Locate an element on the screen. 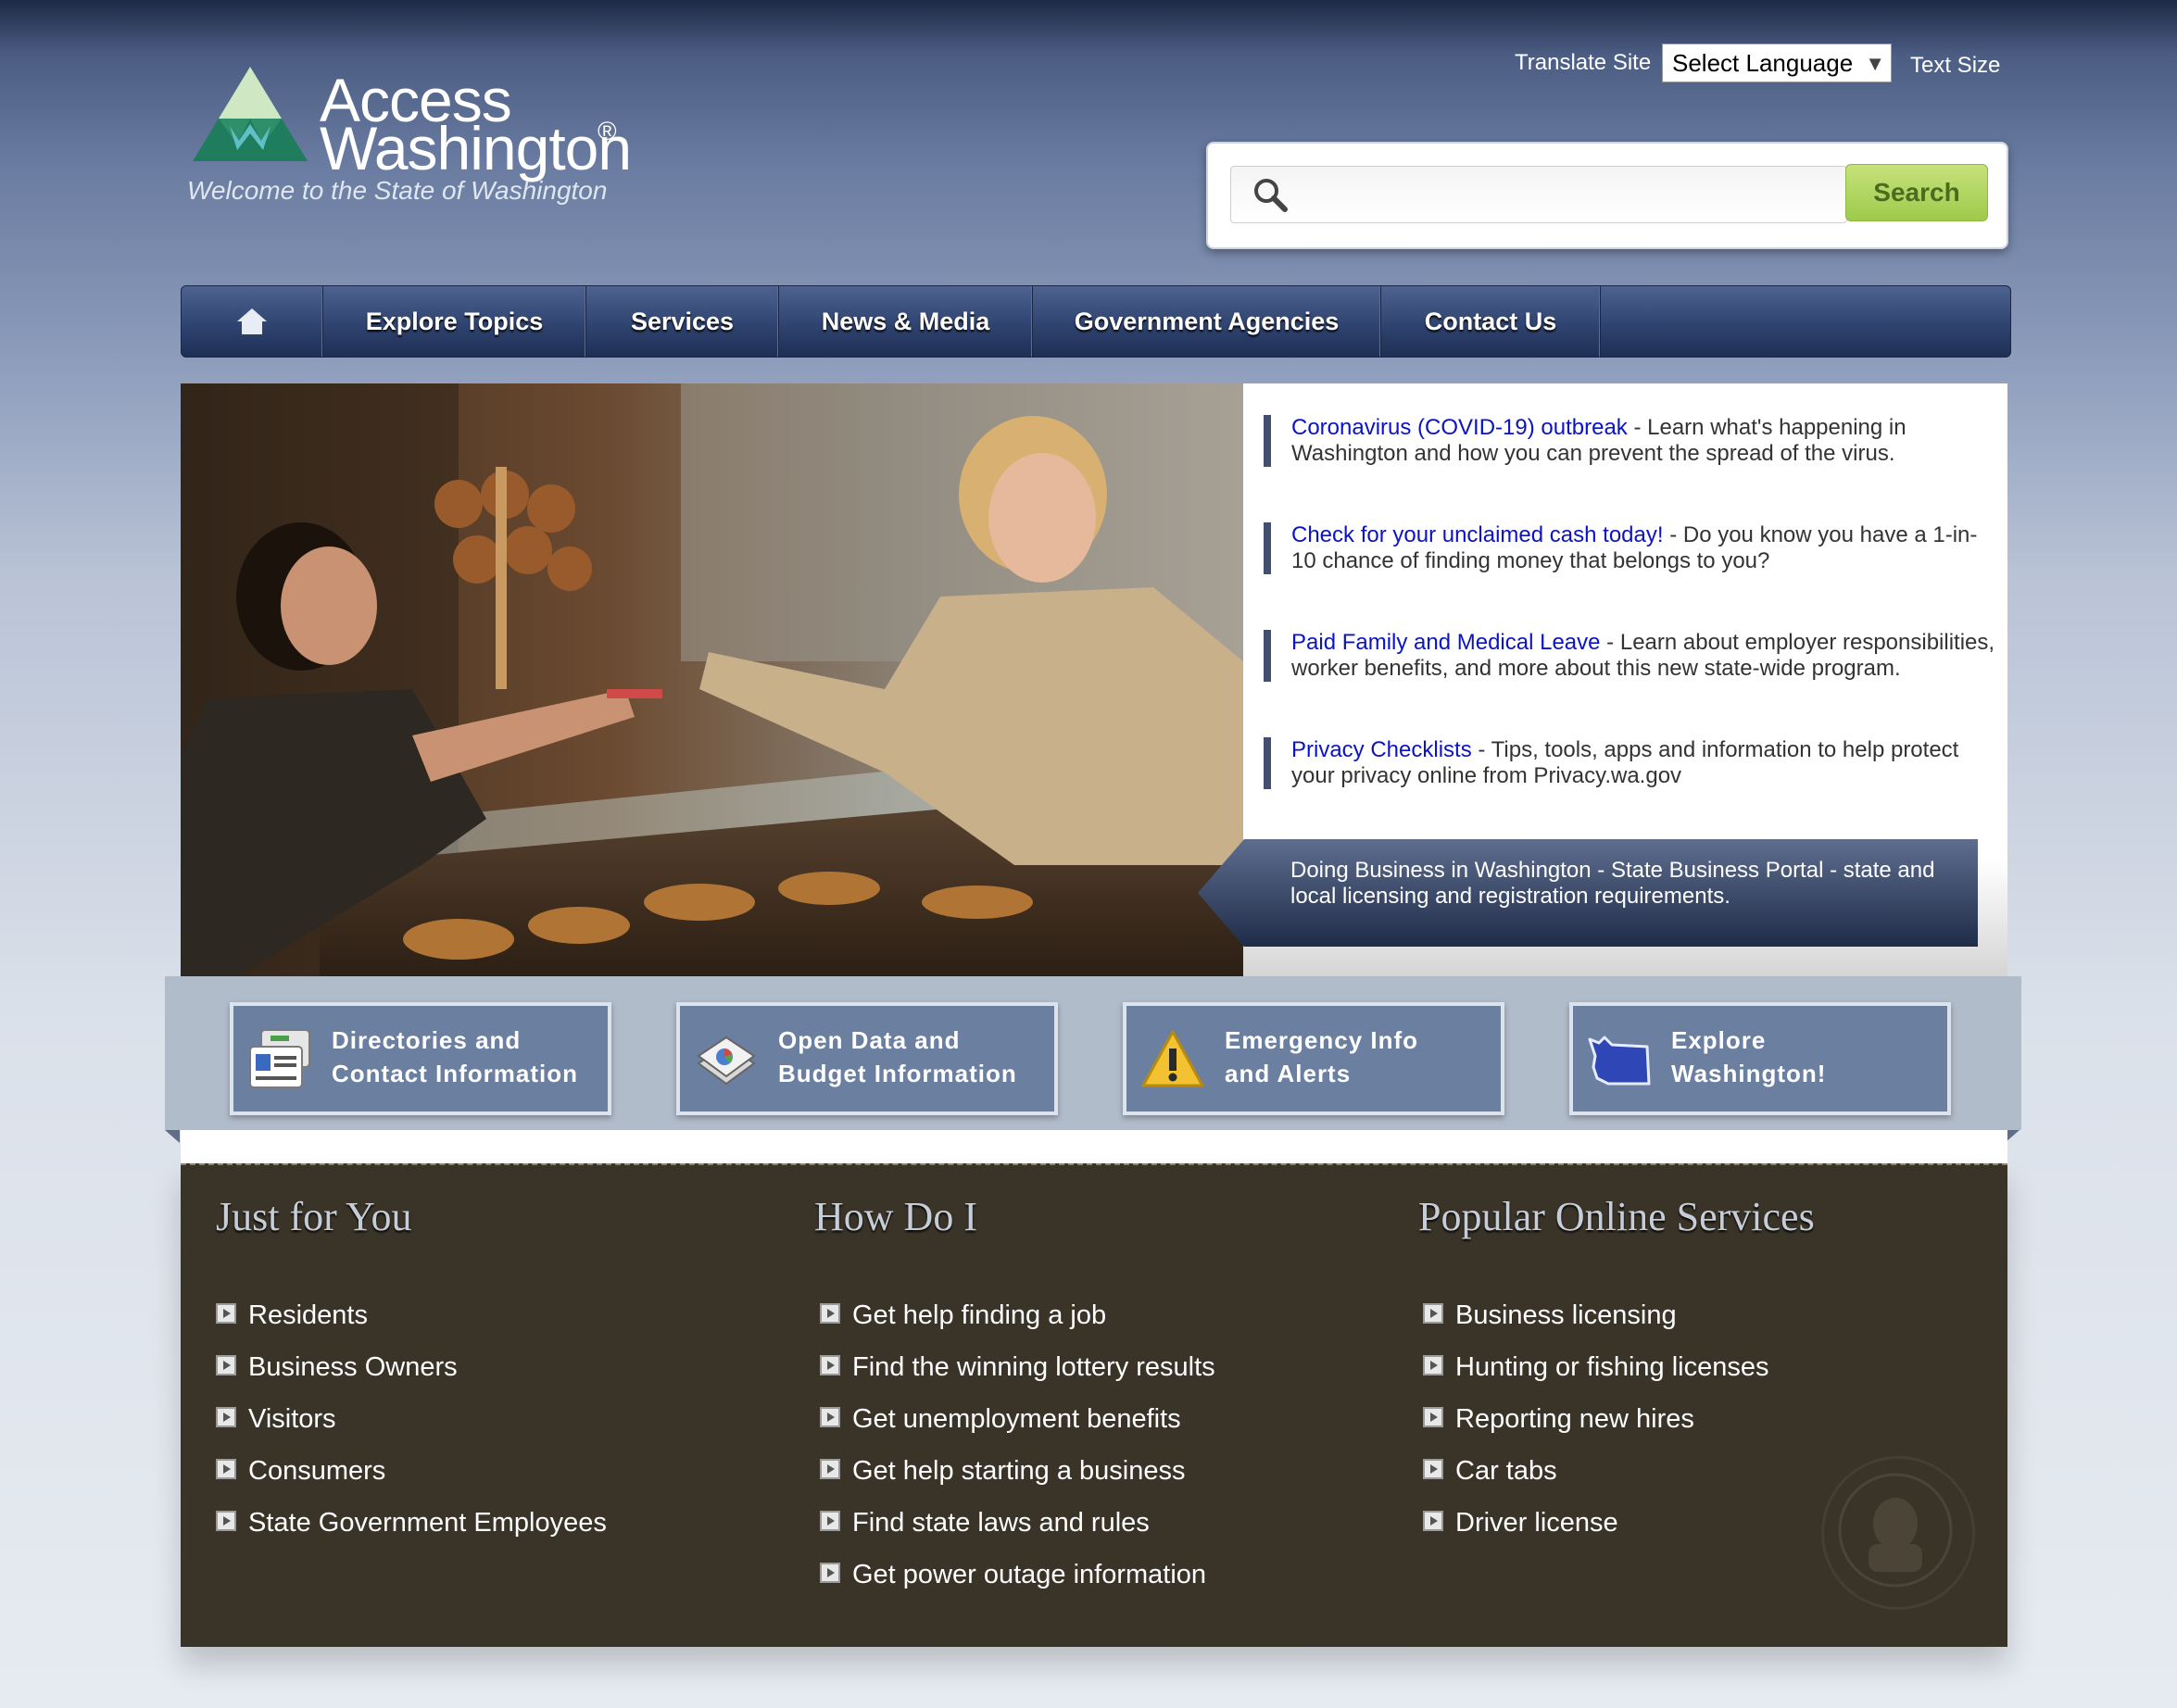 This screenshot has width=2177, height=1708. translate-site-label: Translate Site is located at coordinates (1583, 62).